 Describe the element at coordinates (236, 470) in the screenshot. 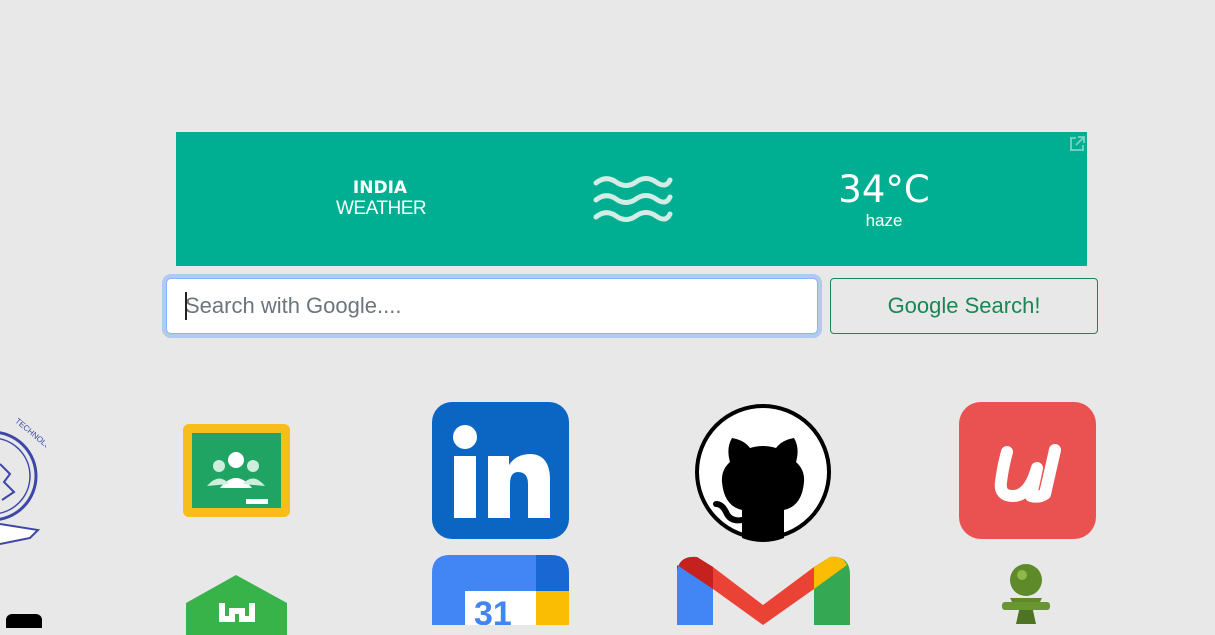

I see `google-classroom-icon` at that location.